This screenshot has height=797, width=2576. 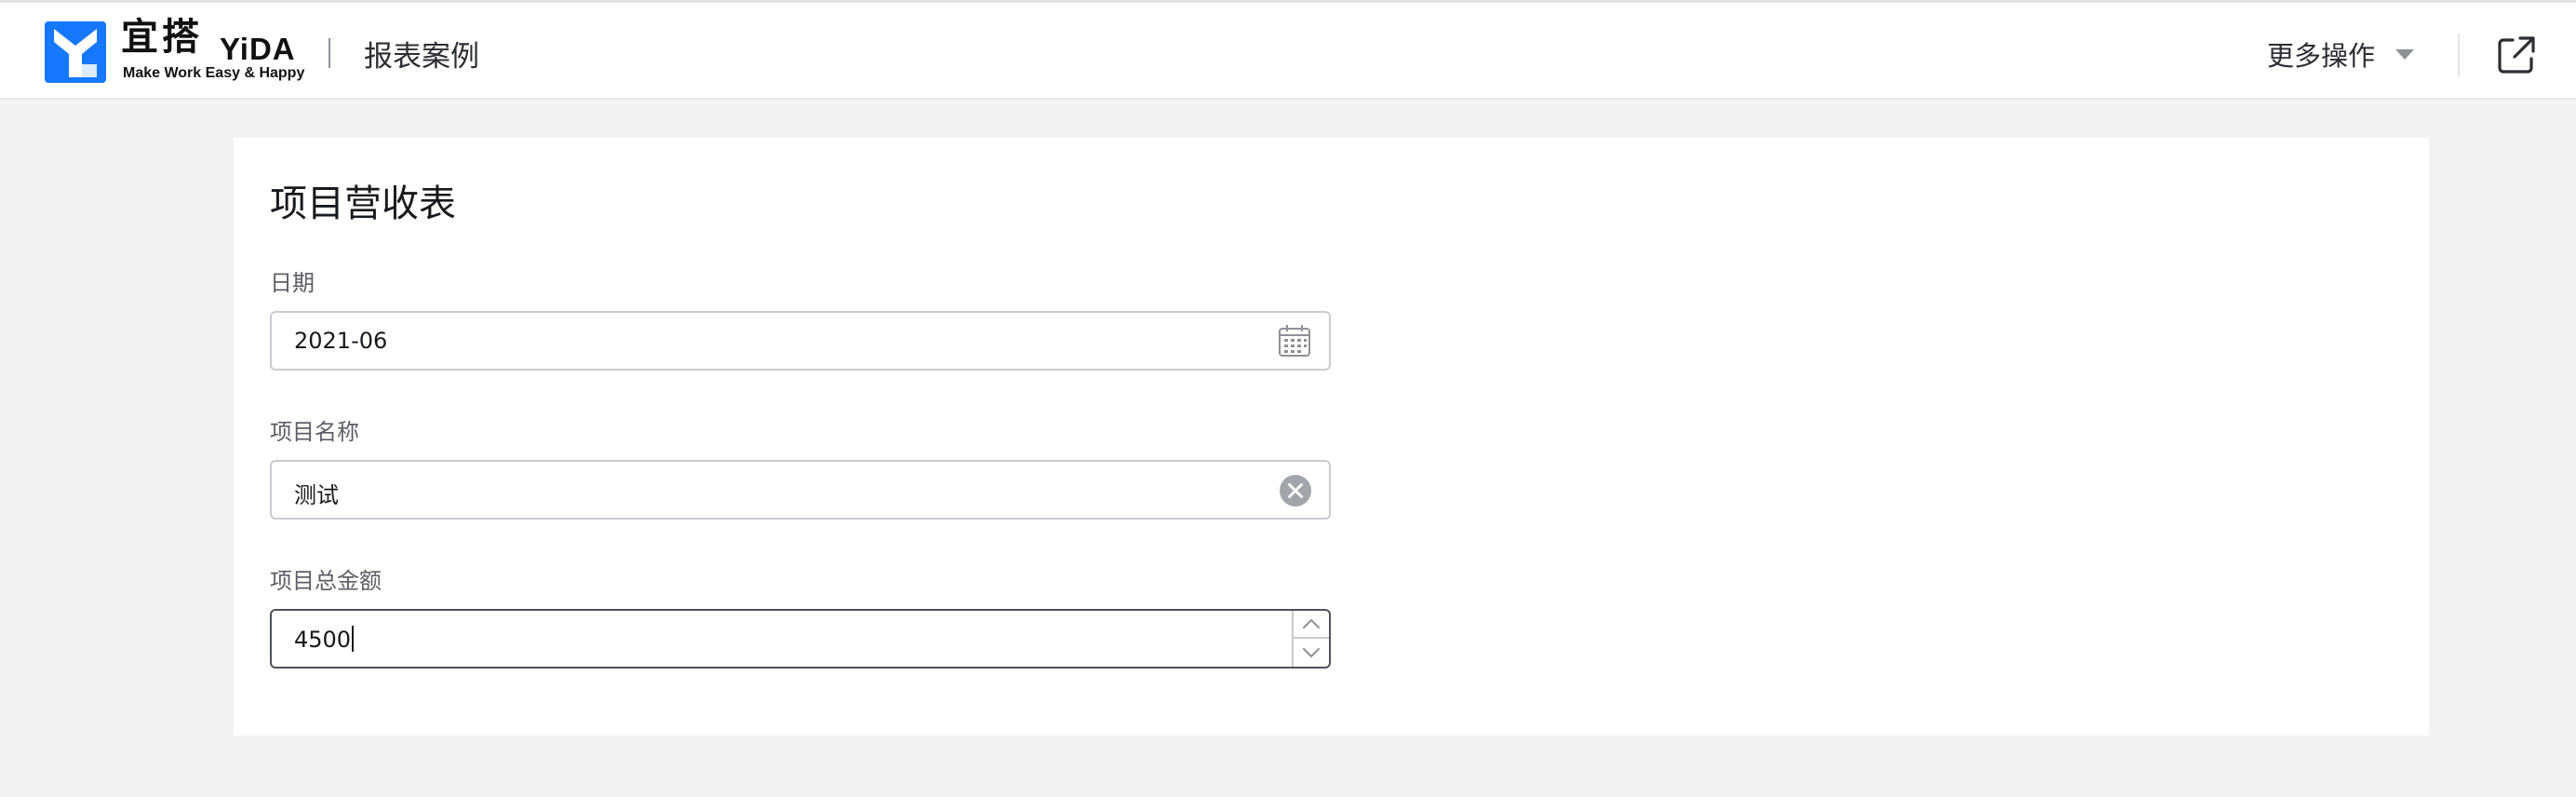 What do you see at coordinates (2321, 56) in the screenshot?
I see `more-actions-label: 更多操作` at bounding box center [2321, 56].